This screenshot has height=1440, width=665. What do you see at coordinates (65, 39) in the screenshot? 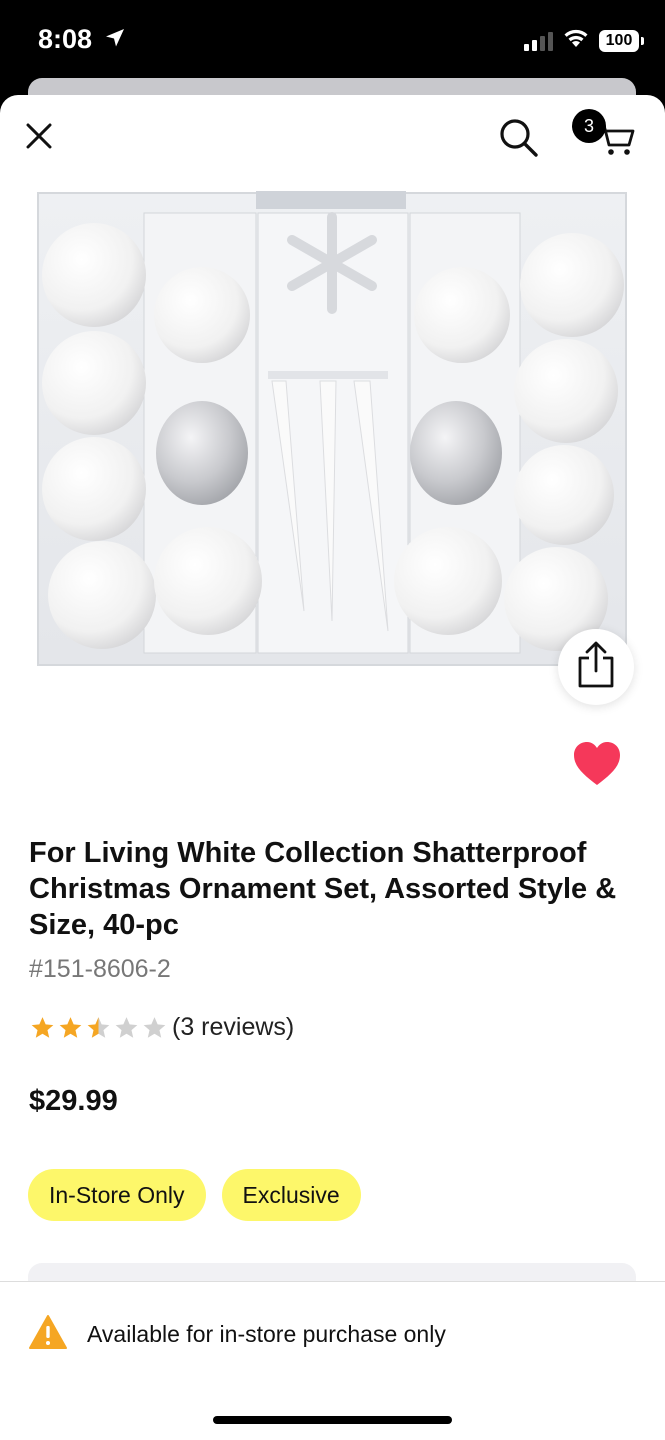
I see `status-time: 8:08` at bounding box center [65, 39].